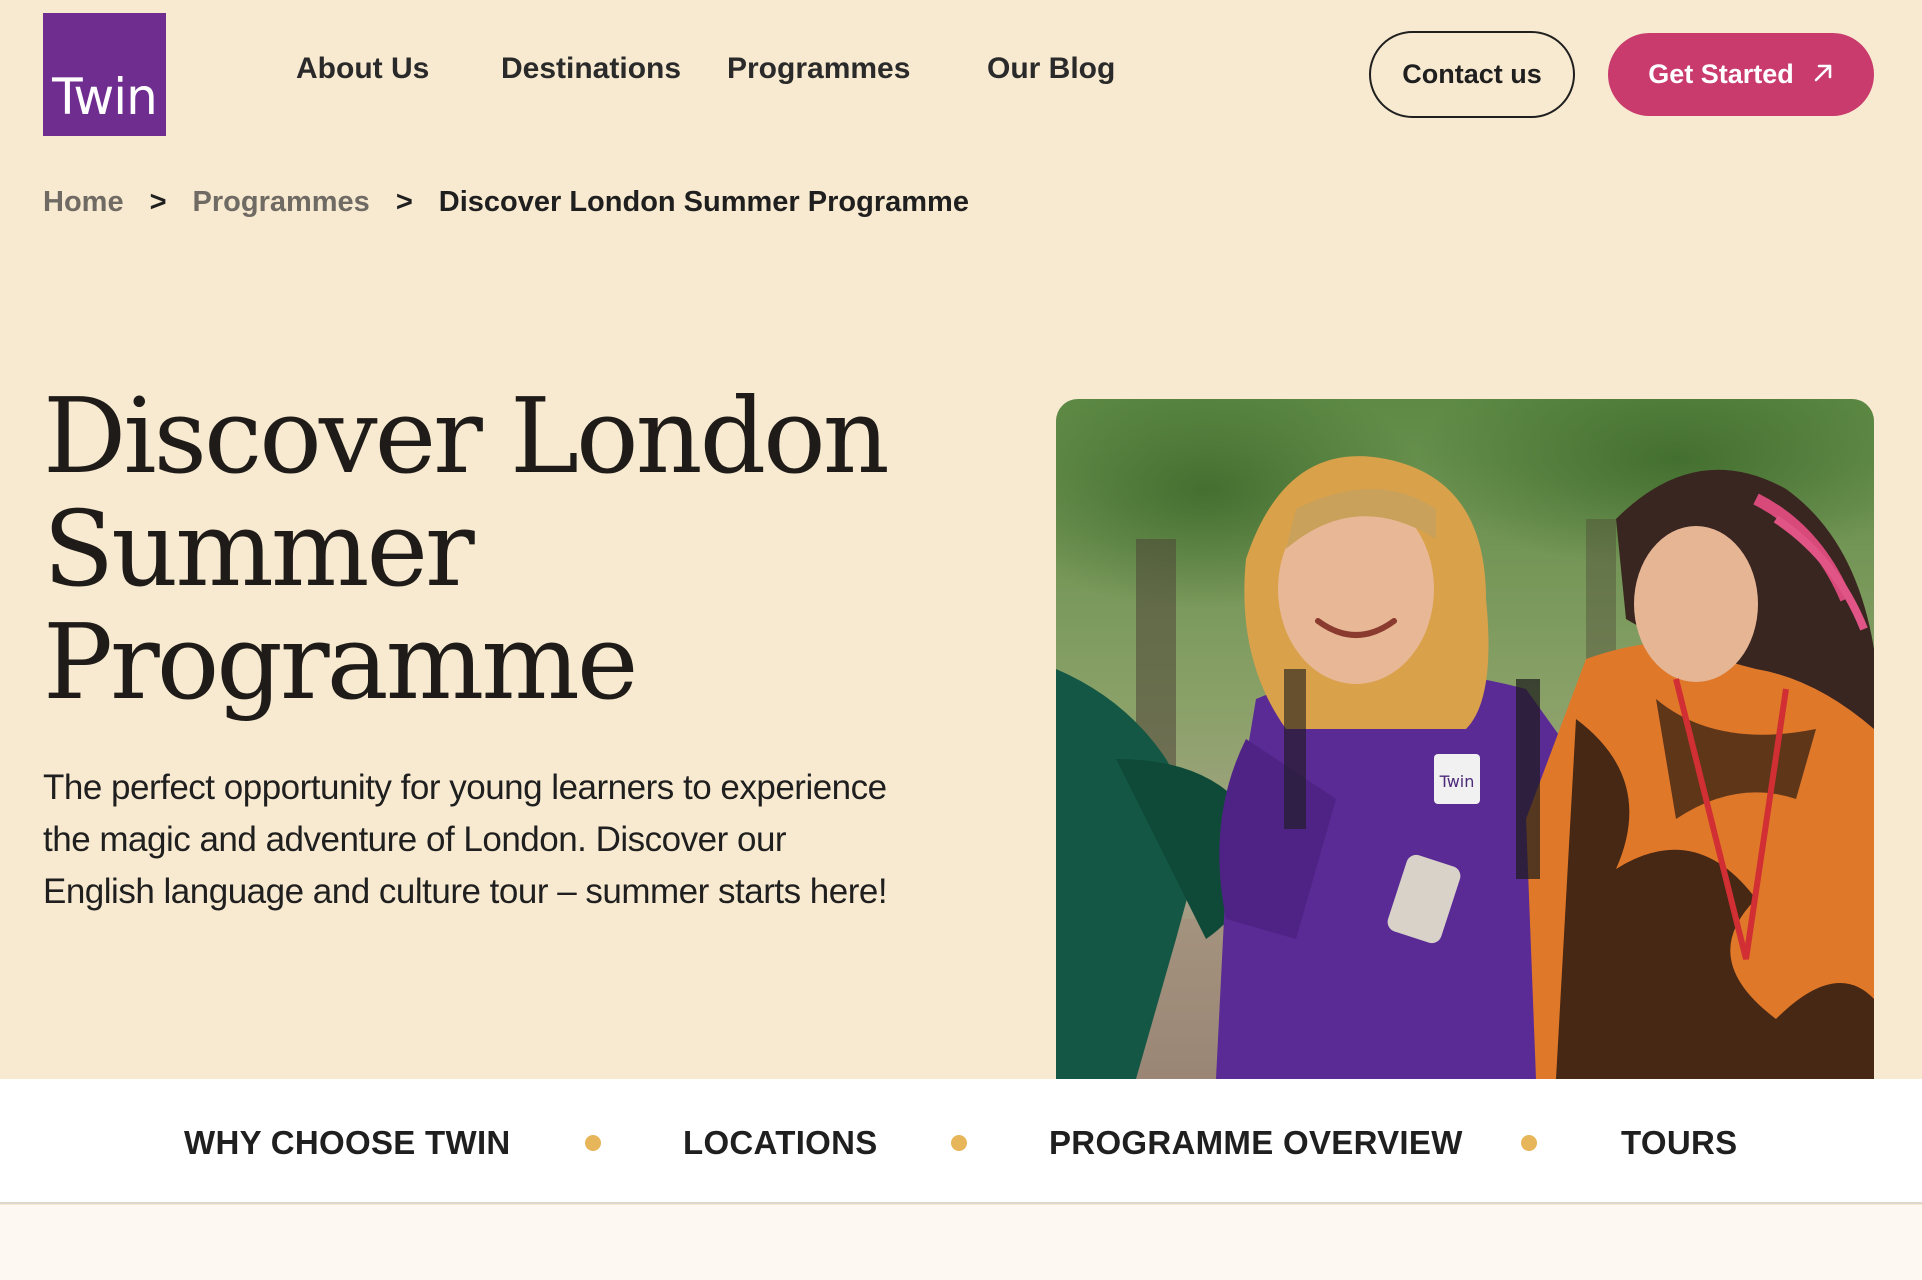 Image resolution: width=1922 pixels, height=1280 pixels. I want to click on nav-our-blog: Our Blog, so click(1051, 69).